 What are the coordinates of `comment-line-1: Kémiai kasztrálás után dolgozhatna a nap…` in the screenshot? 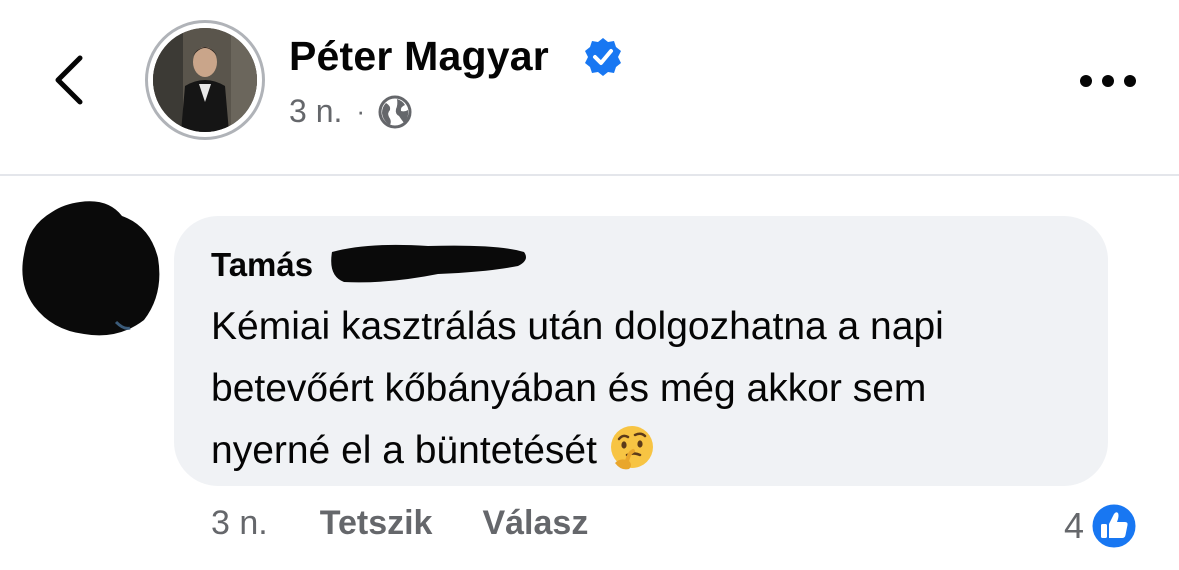 It's located at (577, 326).